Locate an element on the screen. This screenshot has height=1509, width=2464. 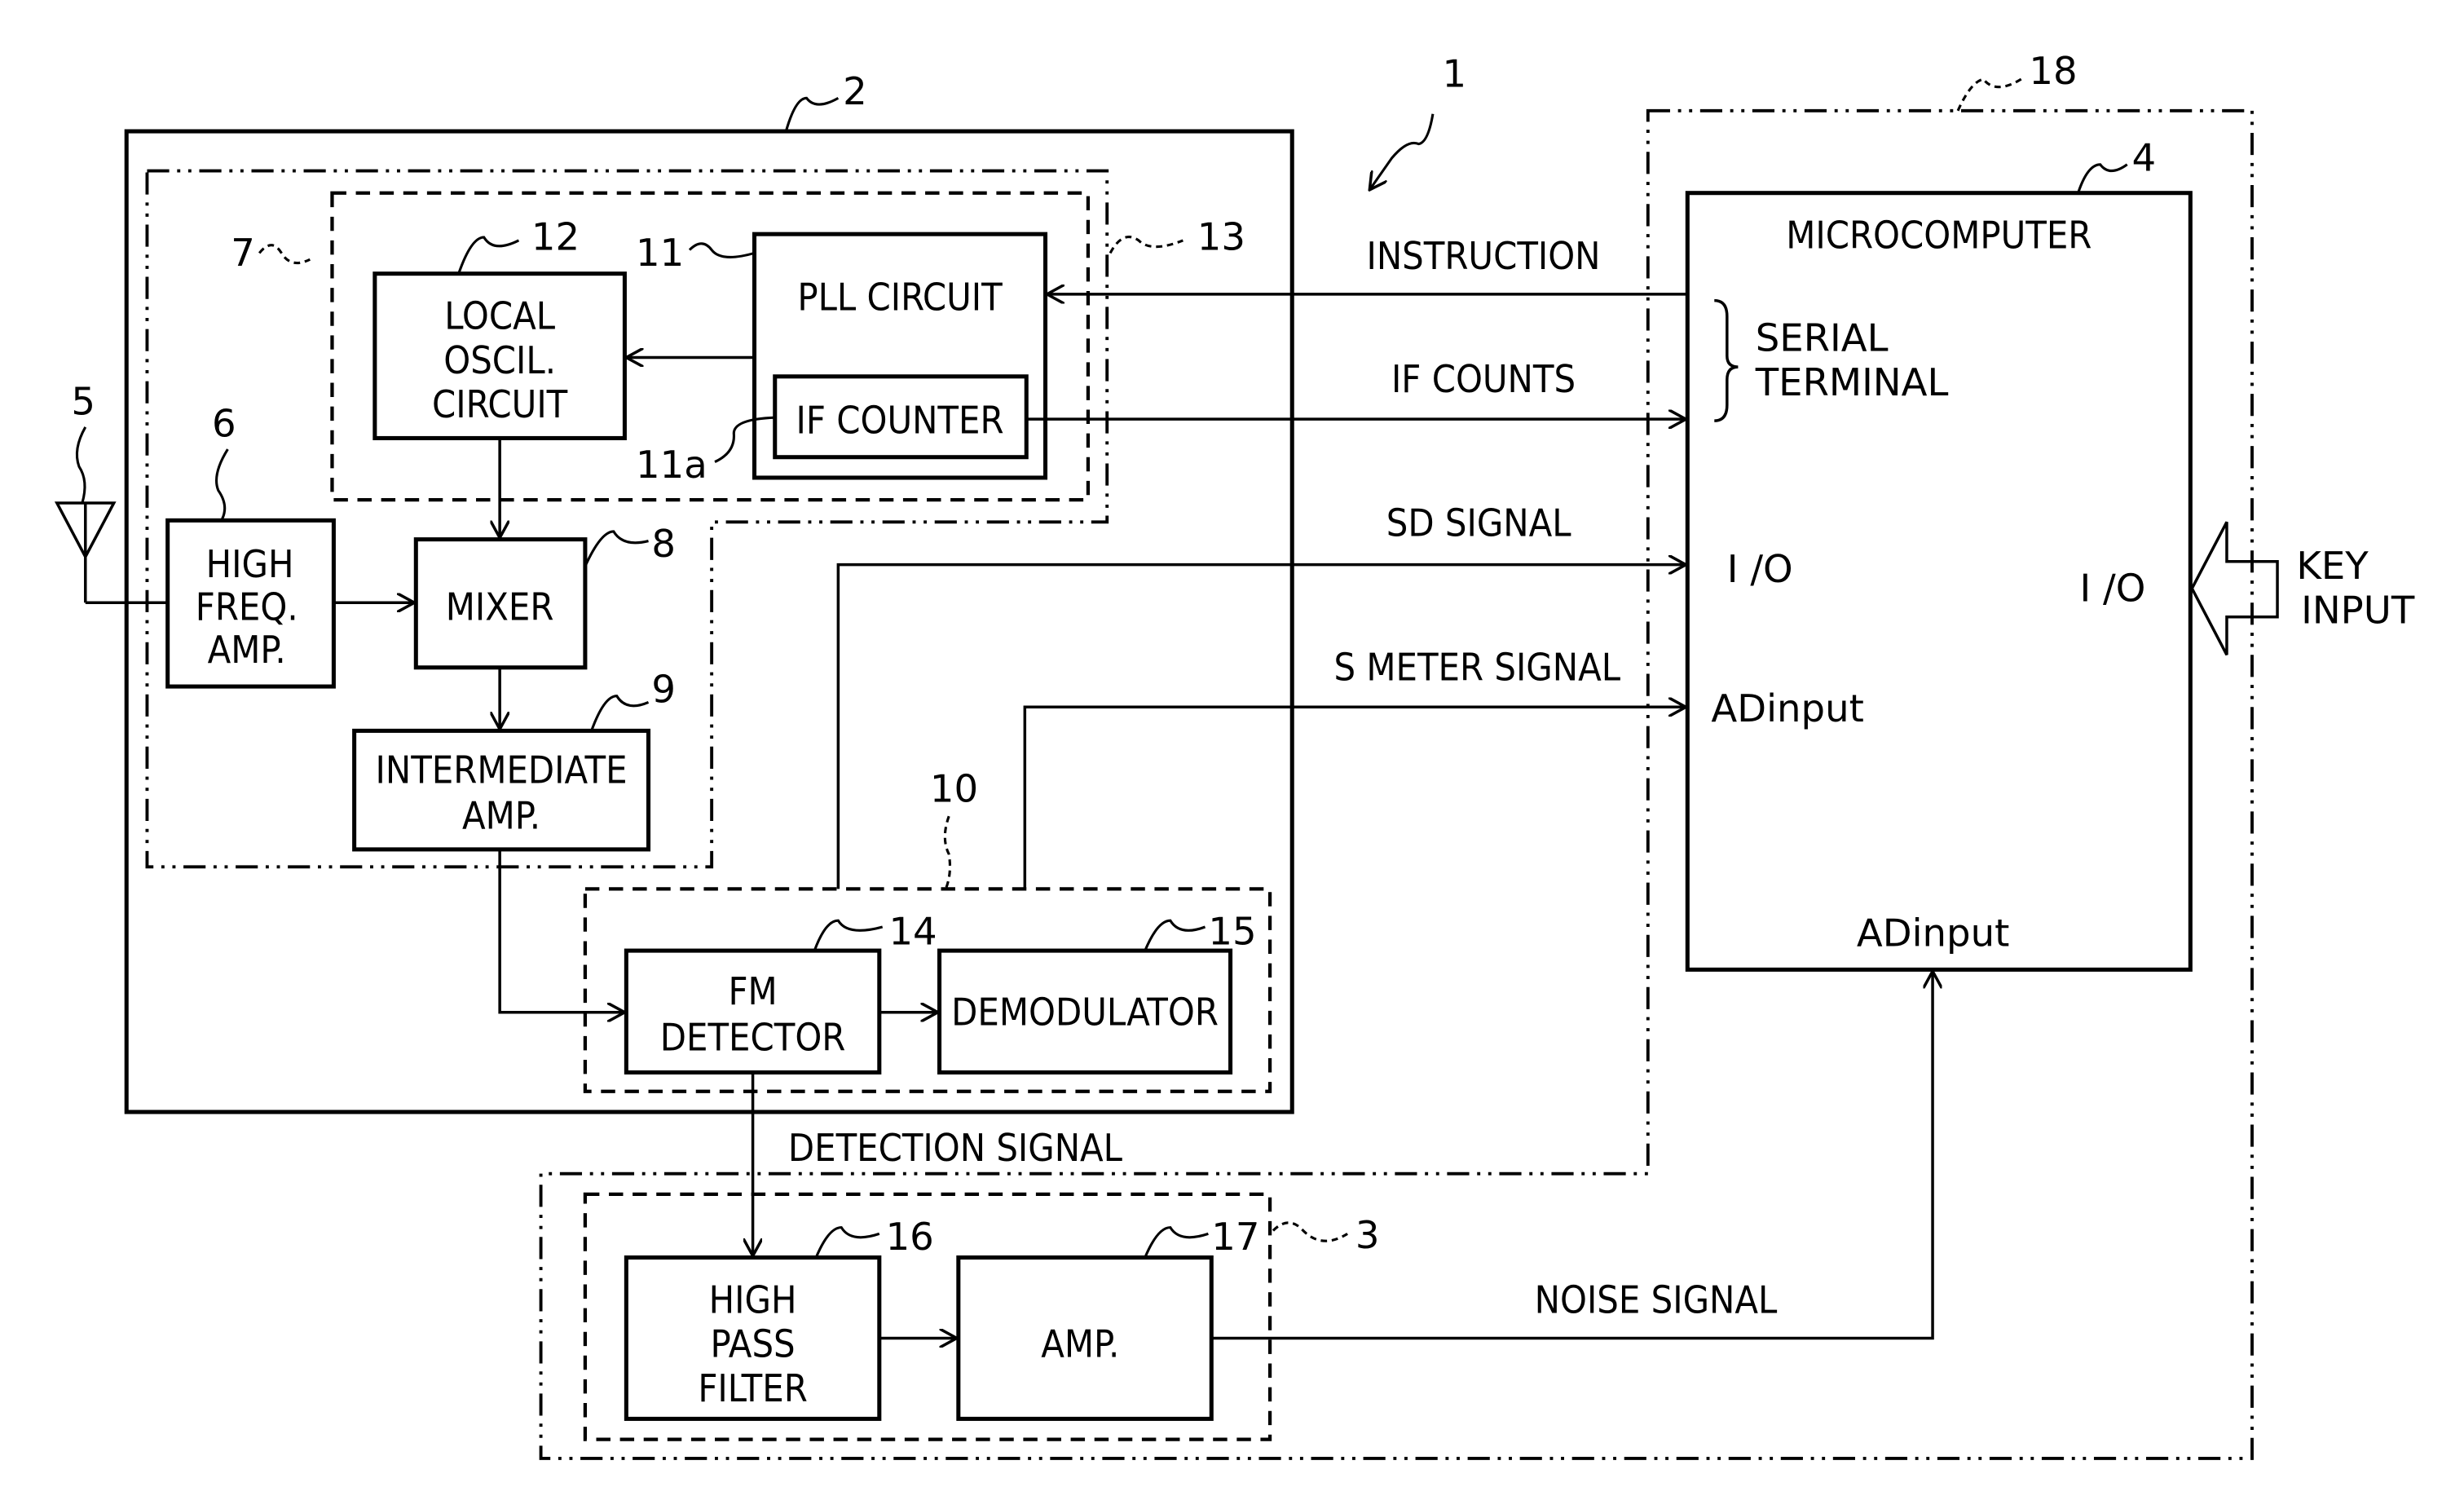
s-meter-signal-line is located at coordinates (1354, 798).